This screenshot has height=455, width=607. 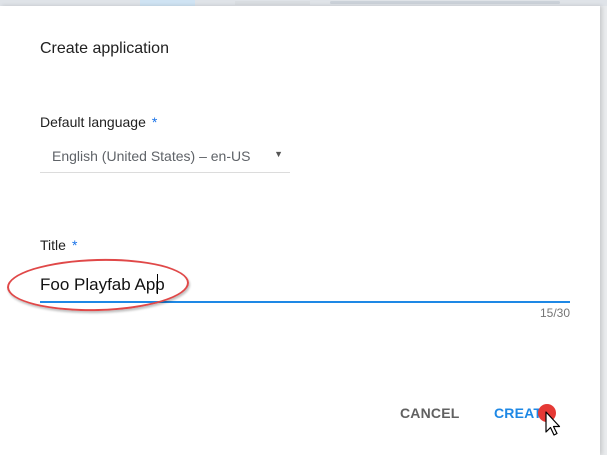 What do you see at coordinates (93, 122) in the screenshot?
I see `default-language-label-text: Default language` at bounding box center [93, 122].